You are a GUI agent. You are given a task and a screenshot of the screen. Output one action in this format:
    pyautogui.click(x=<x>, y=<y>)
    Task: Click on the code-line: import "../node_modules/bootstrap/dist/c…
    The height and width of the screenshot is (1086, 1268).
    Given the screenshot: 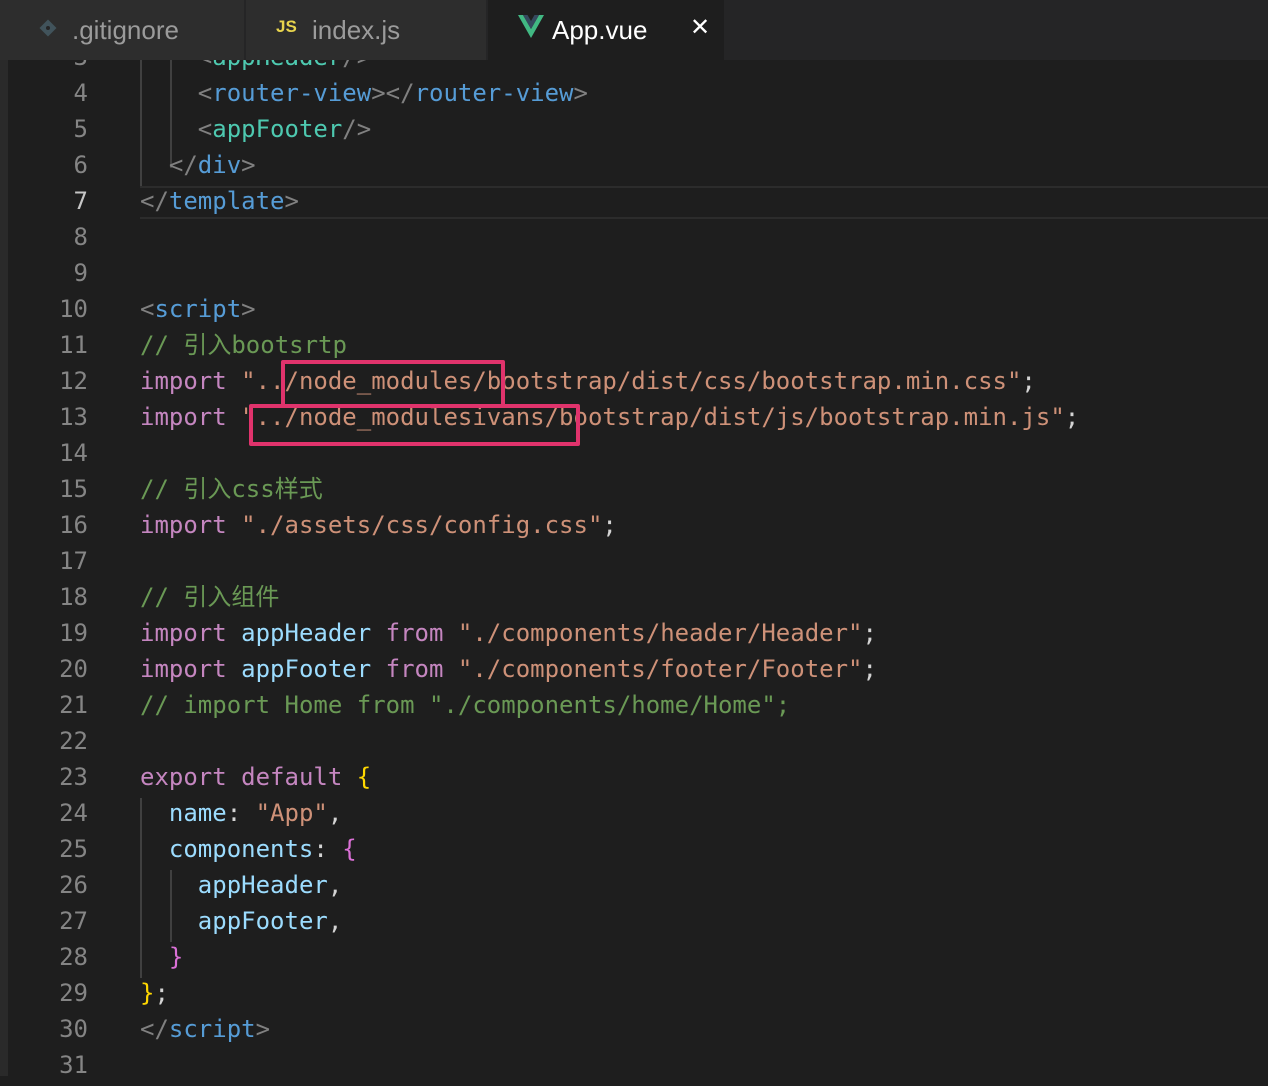 What is the action you would take?
    pyautogui.click(x=588, y=381)
    